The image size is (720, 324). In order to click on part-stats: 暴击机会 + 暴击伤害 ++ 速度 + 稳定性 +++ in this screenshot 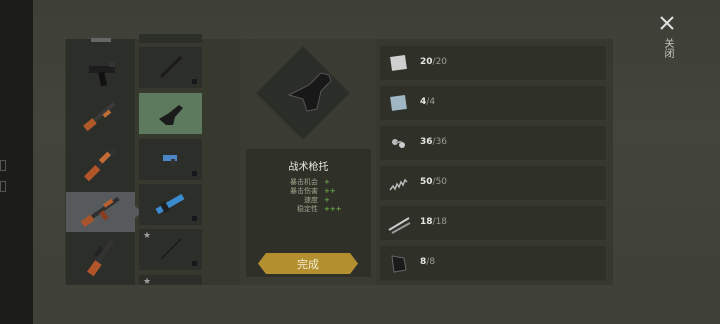, I will do `click(327, 196)`.